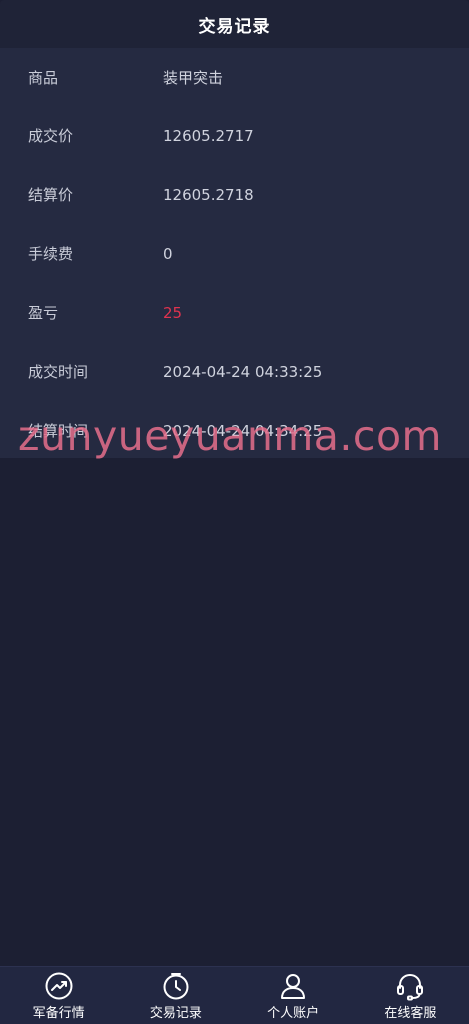 The height and width of the screenshot is (1024, 469). I want to click on page-title: 交易记录, so click(234, 26).